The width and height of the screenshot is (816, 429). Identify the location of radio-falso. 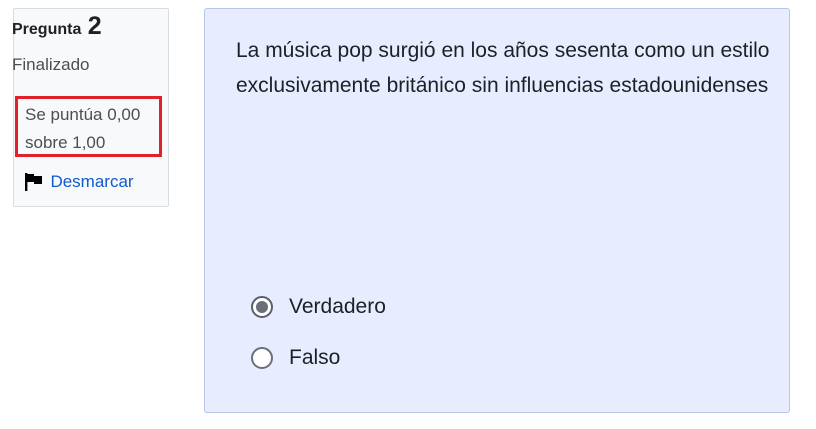
(262, 358).